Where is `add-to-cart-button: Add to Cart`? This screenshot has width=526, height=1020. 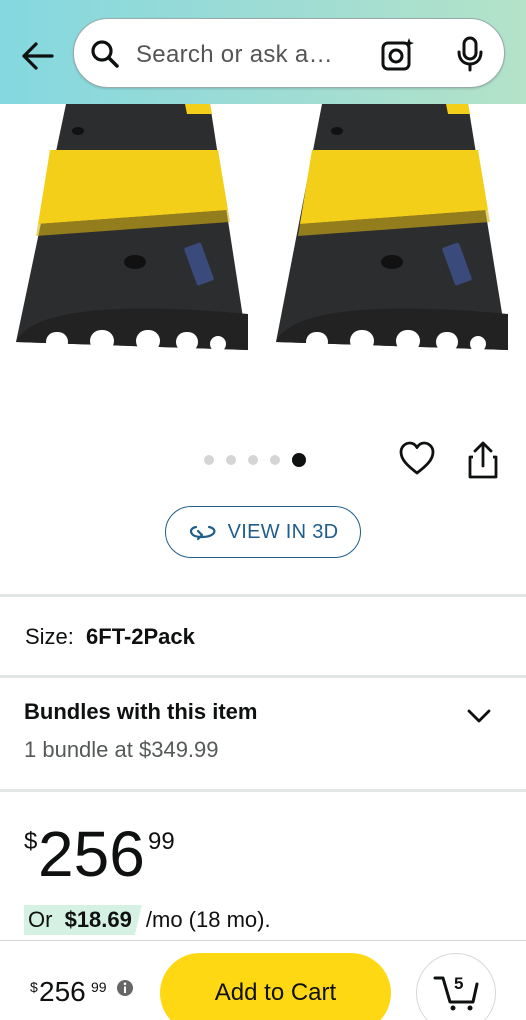 add-to-cart-button: Add to Cart is located at coordinates (275, 986).